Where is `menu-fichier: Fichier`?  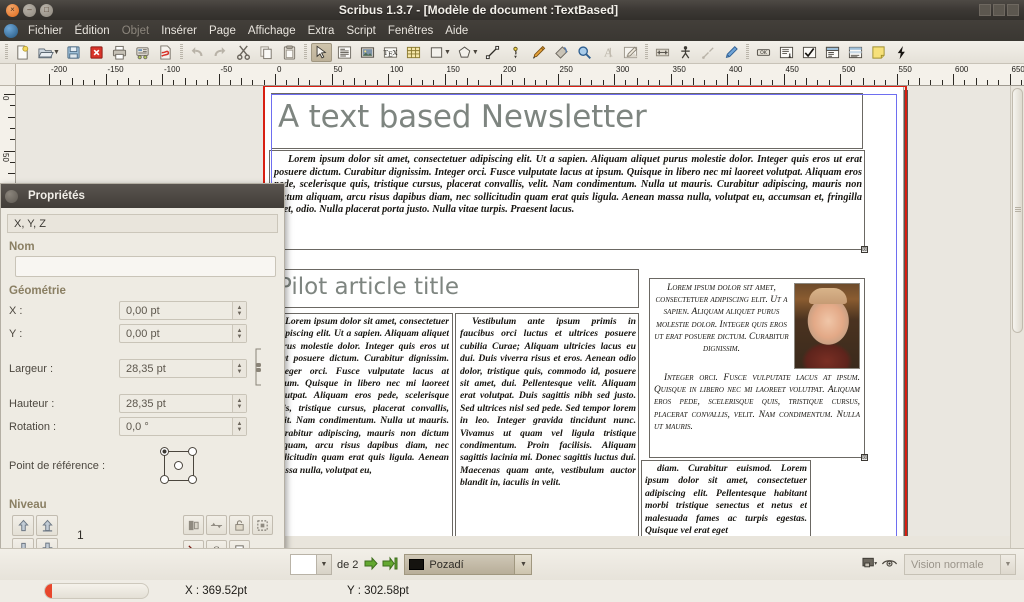
menu-fichier: Fichier is located at coordinates (45, 31).